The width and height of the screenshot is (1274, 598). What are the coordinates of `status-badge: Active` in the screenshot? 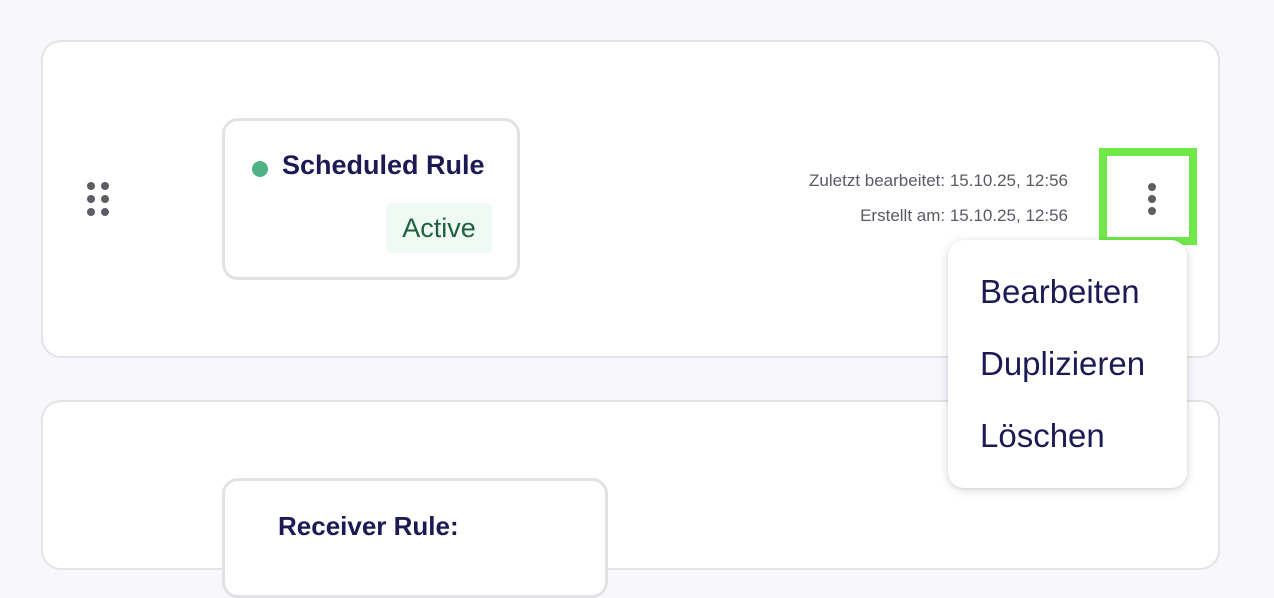 It's located at (439, 228).